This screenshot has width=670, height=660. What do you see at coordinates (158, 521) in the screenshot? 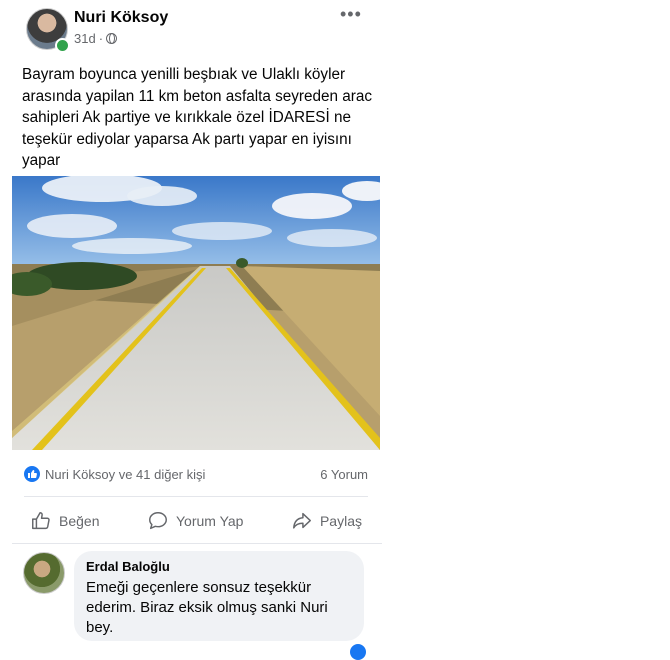
I see `comment-icon` at bounding box center [158, 521].